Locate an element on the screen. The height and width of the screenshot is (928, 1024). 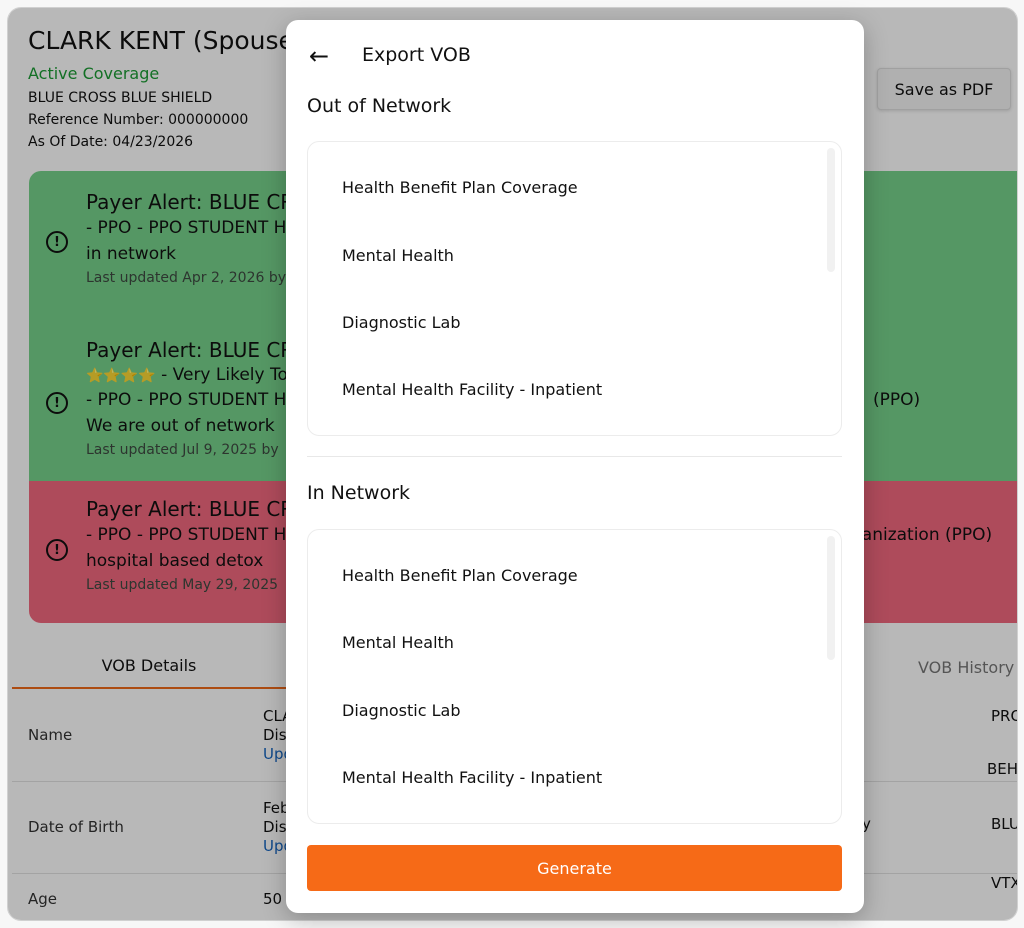
generate-button: Generate is located at coordinates (574, 868).